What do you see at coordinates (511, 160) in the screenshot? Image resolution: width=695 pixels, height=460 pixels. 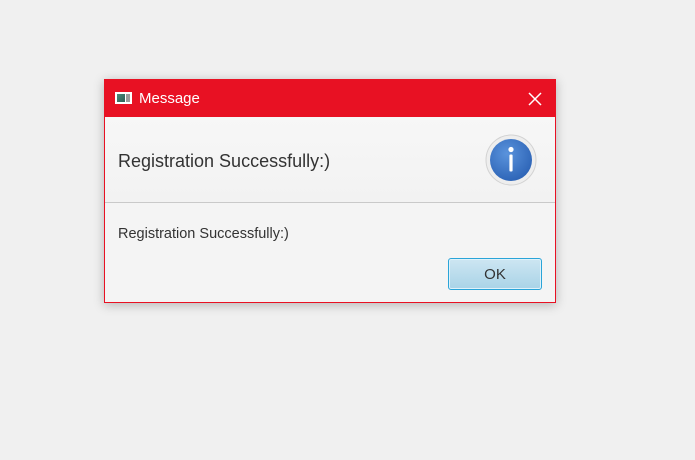 I see `info-icon` at bounding box center [511, 160].